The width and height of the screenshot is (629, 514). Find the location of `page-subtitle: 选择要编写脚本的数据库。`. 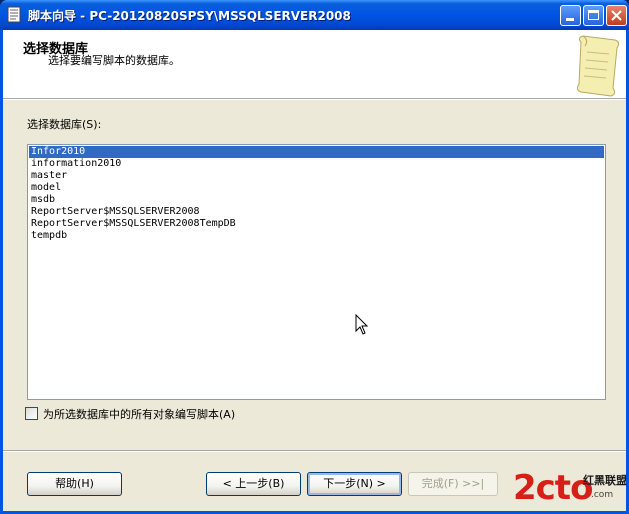

page-subtitle: 选择要编写脚本的数据库。 is located at coordinates (114, 60).